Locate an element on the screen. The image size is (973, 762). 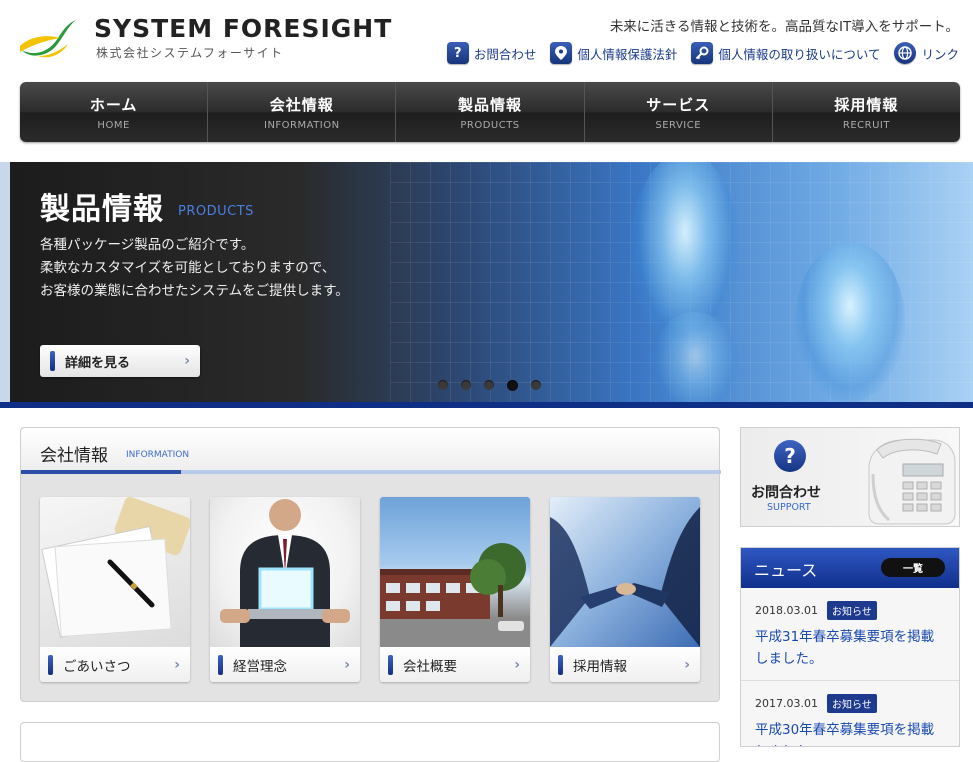
nav-item-label: 製品情報 is located at coordinates (490, 104).